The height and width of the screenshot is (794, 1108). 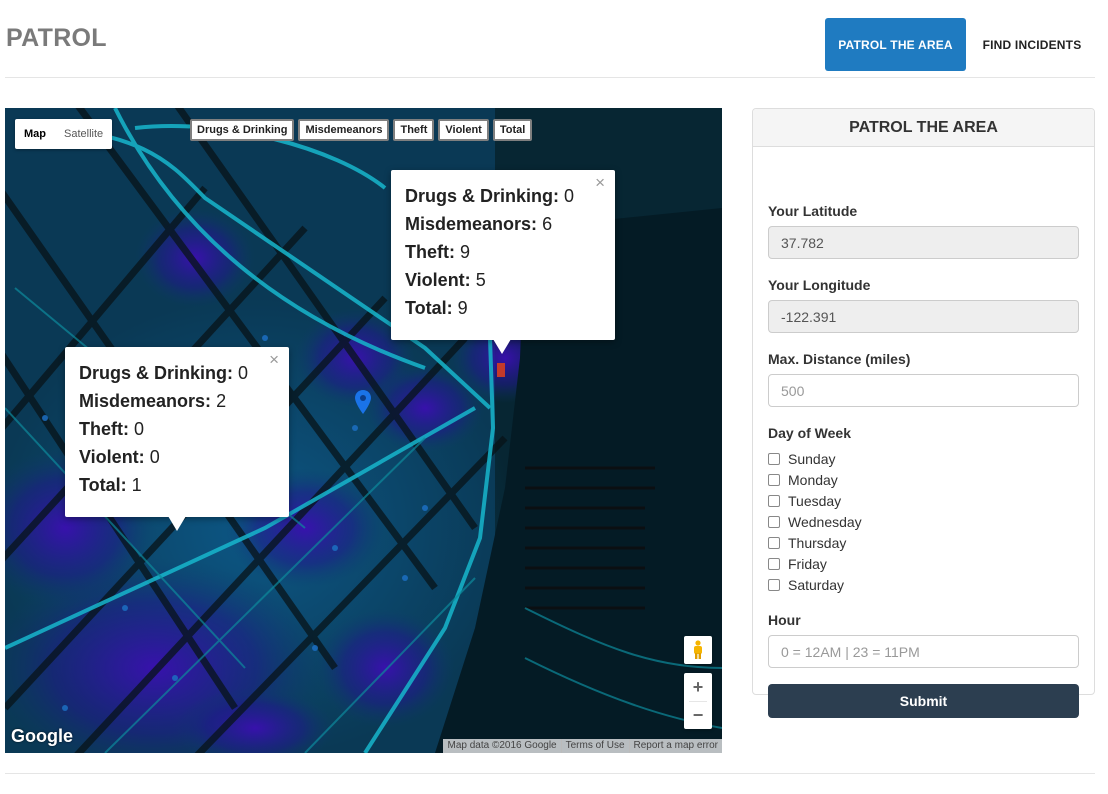 What do you see at coordinates (819, 285) in the screenshot?
I see `longitude-label: Your Longitude` at bounding box center [819, 285].